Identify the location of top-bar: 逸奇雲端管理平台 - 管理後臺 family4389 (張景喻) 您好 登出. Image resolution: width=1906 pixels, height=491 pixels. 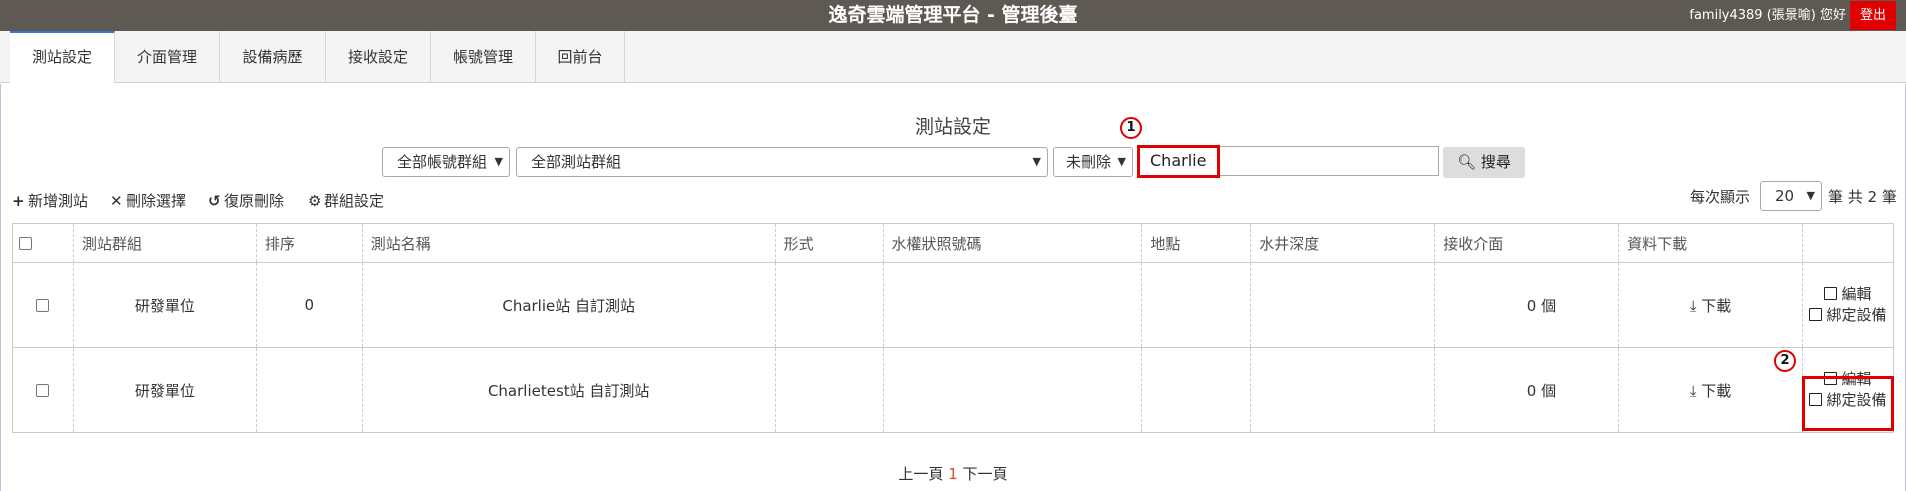
(953, 15).